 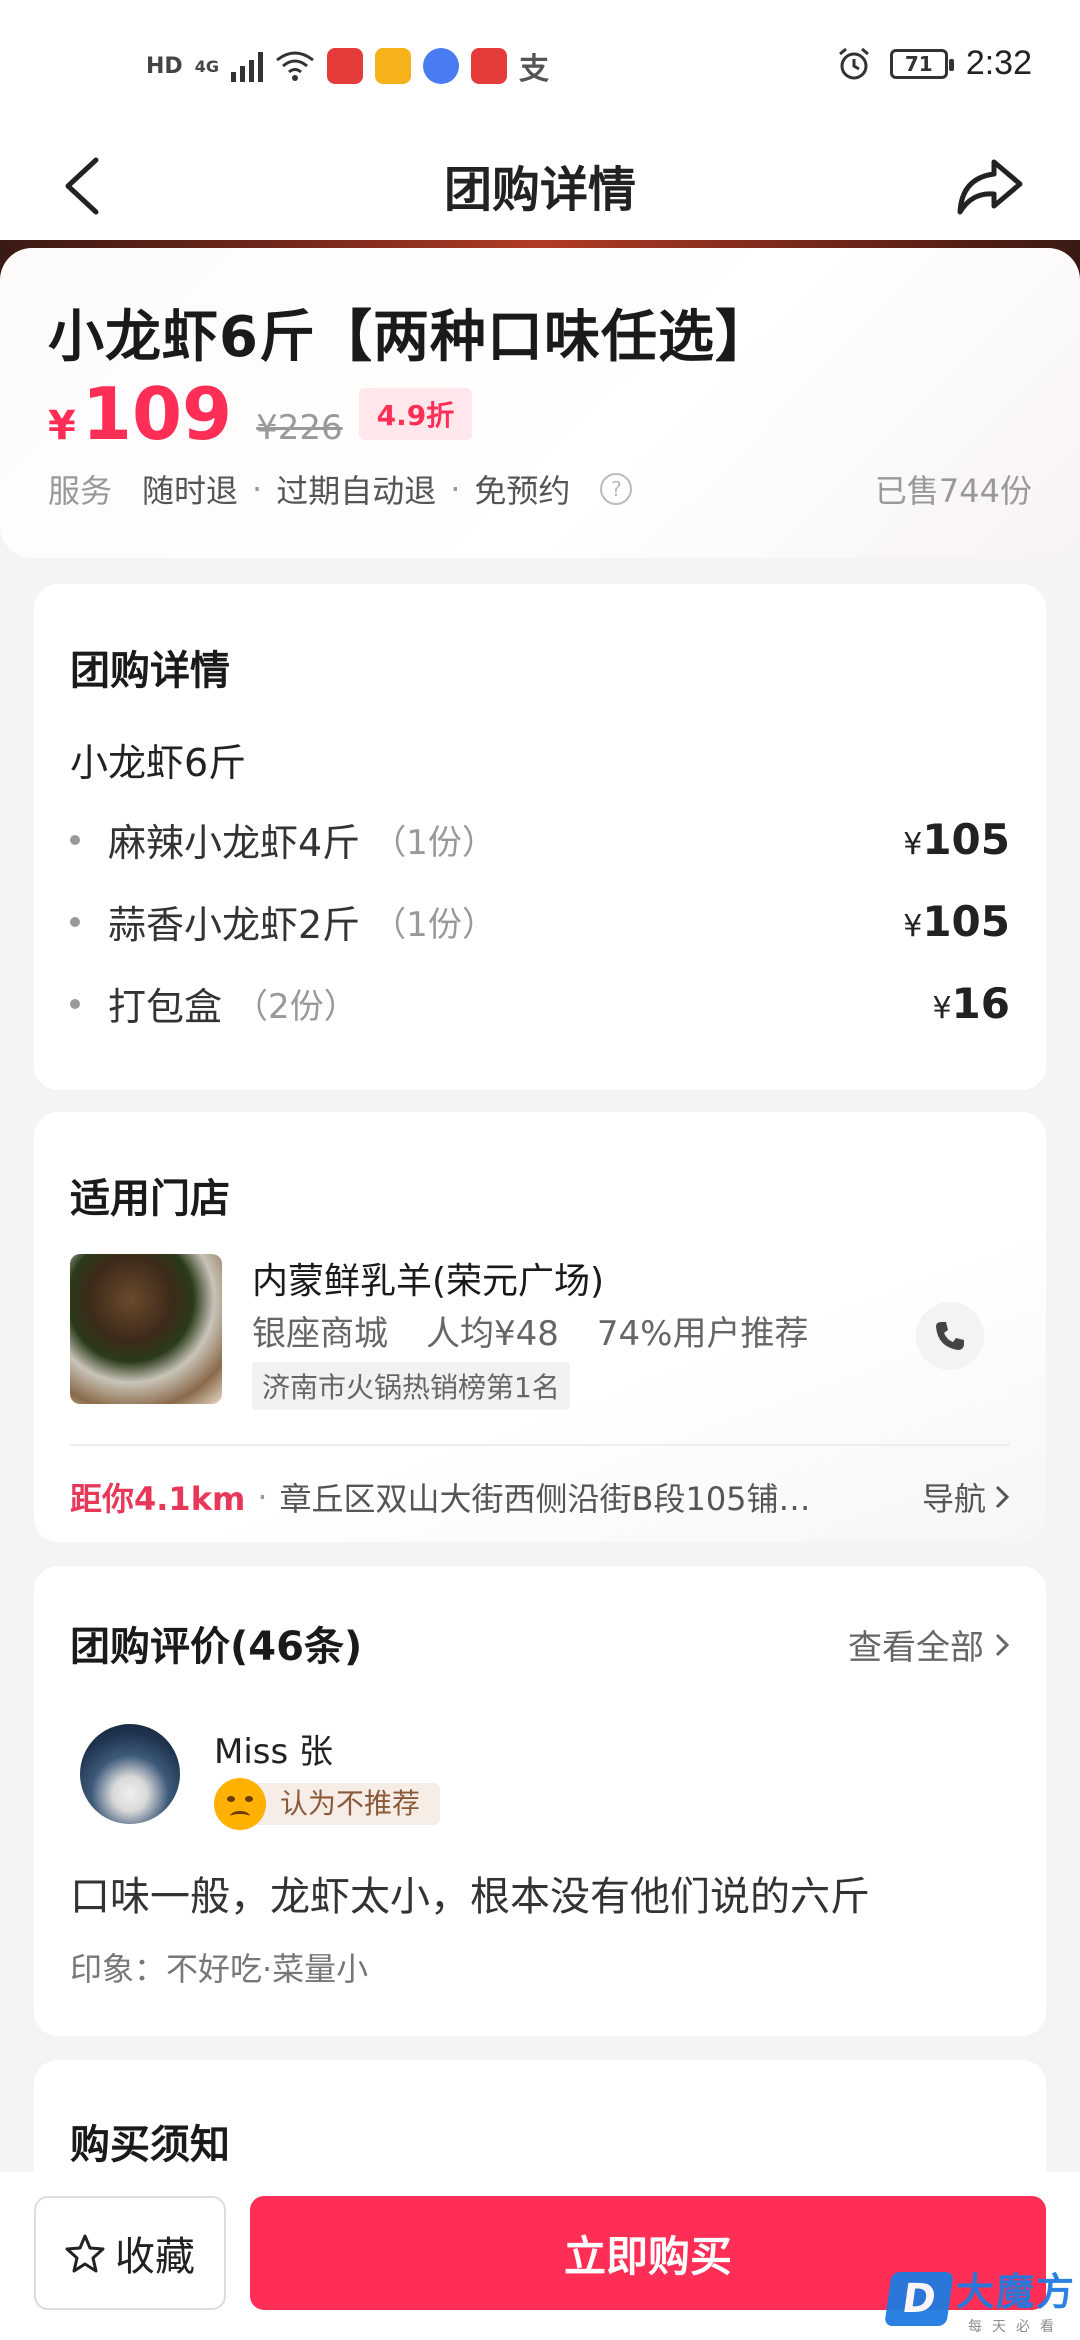 What do you see at coordinates (295, 66) in the screenshot?
I see `wifi-icon` at bounding box center [295, 66].